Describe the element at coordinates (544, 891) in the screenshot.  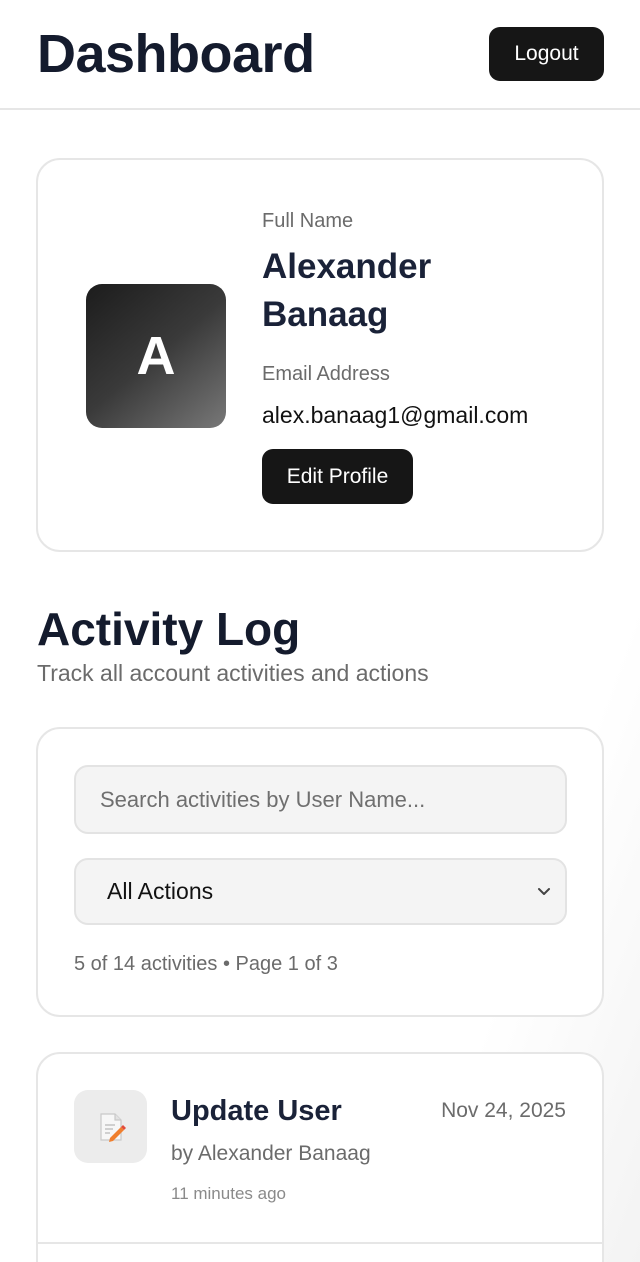
I see `chevron-down-icon` at that location.